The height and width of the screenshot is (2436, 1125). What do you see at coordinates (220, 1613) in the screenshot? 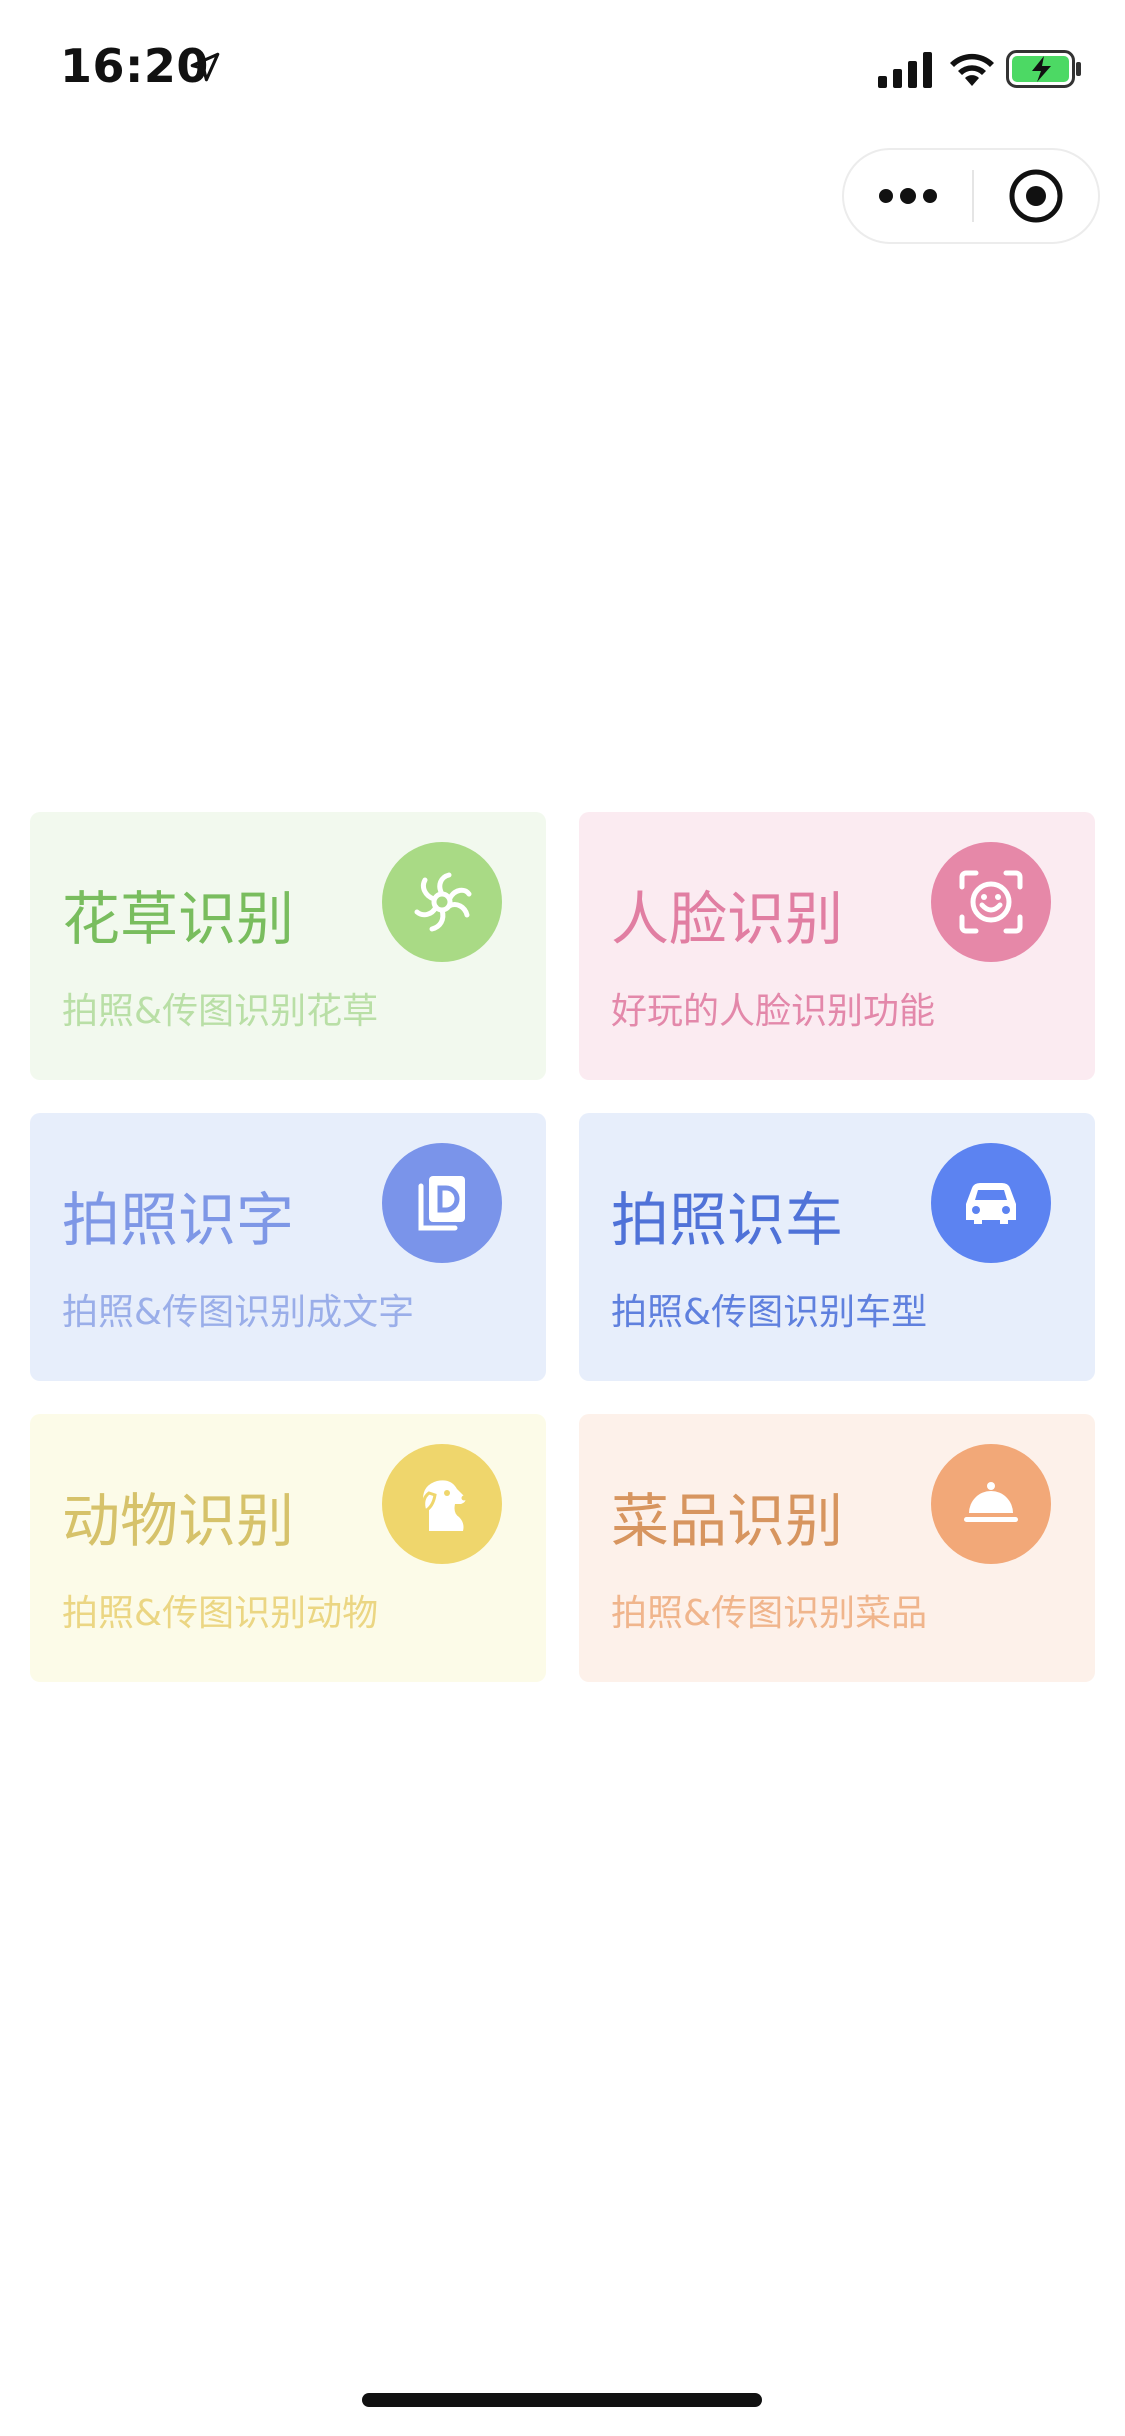
I see `card-subtitle: 拍照&传图识别动物` at bounding box center [220, 1613].